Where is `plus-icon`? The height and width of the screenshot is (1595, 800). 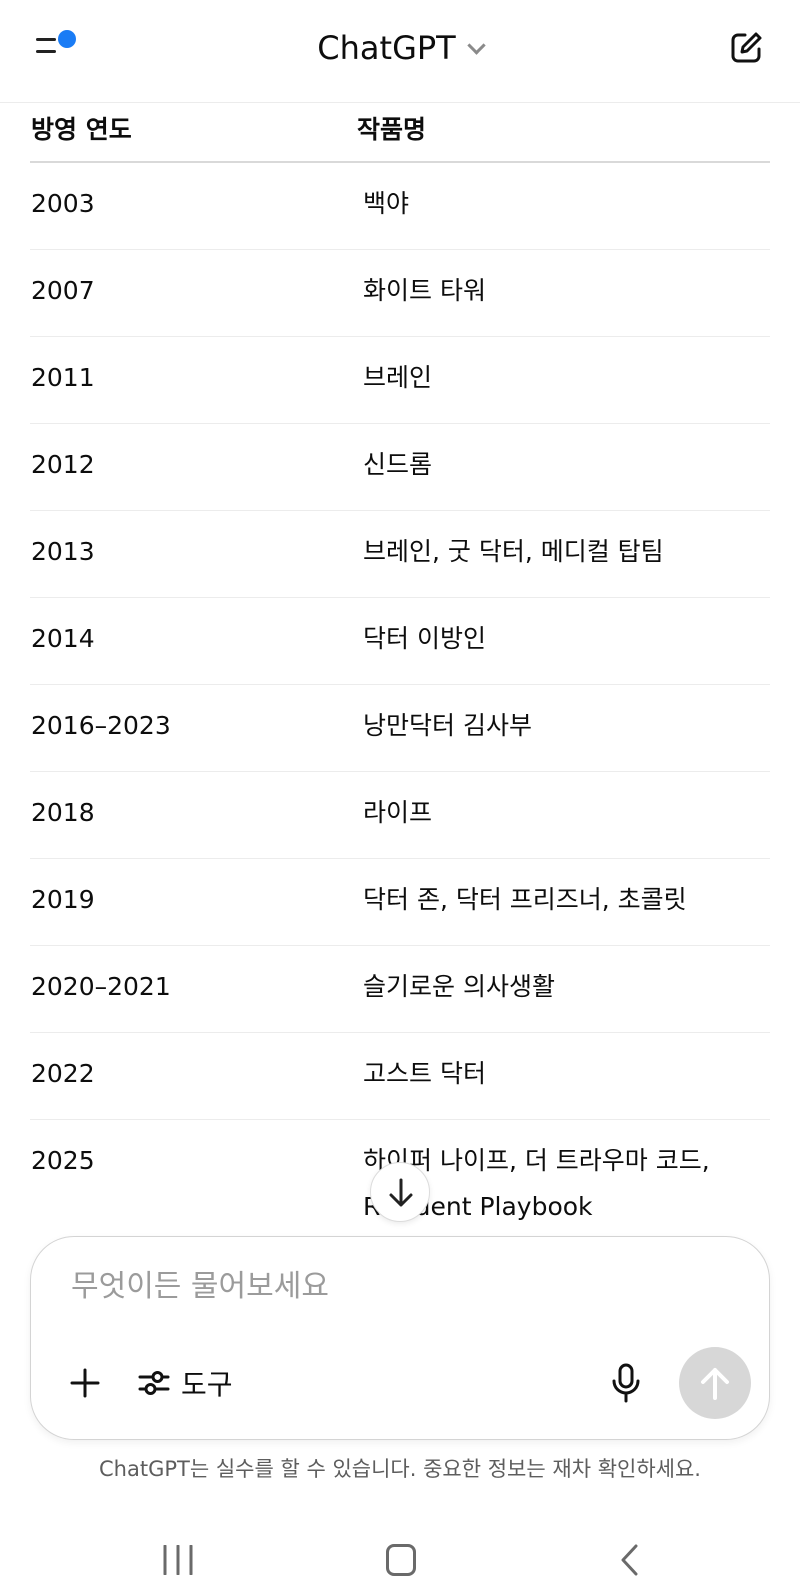 plus-icon is located at coordinates (85, 1383).